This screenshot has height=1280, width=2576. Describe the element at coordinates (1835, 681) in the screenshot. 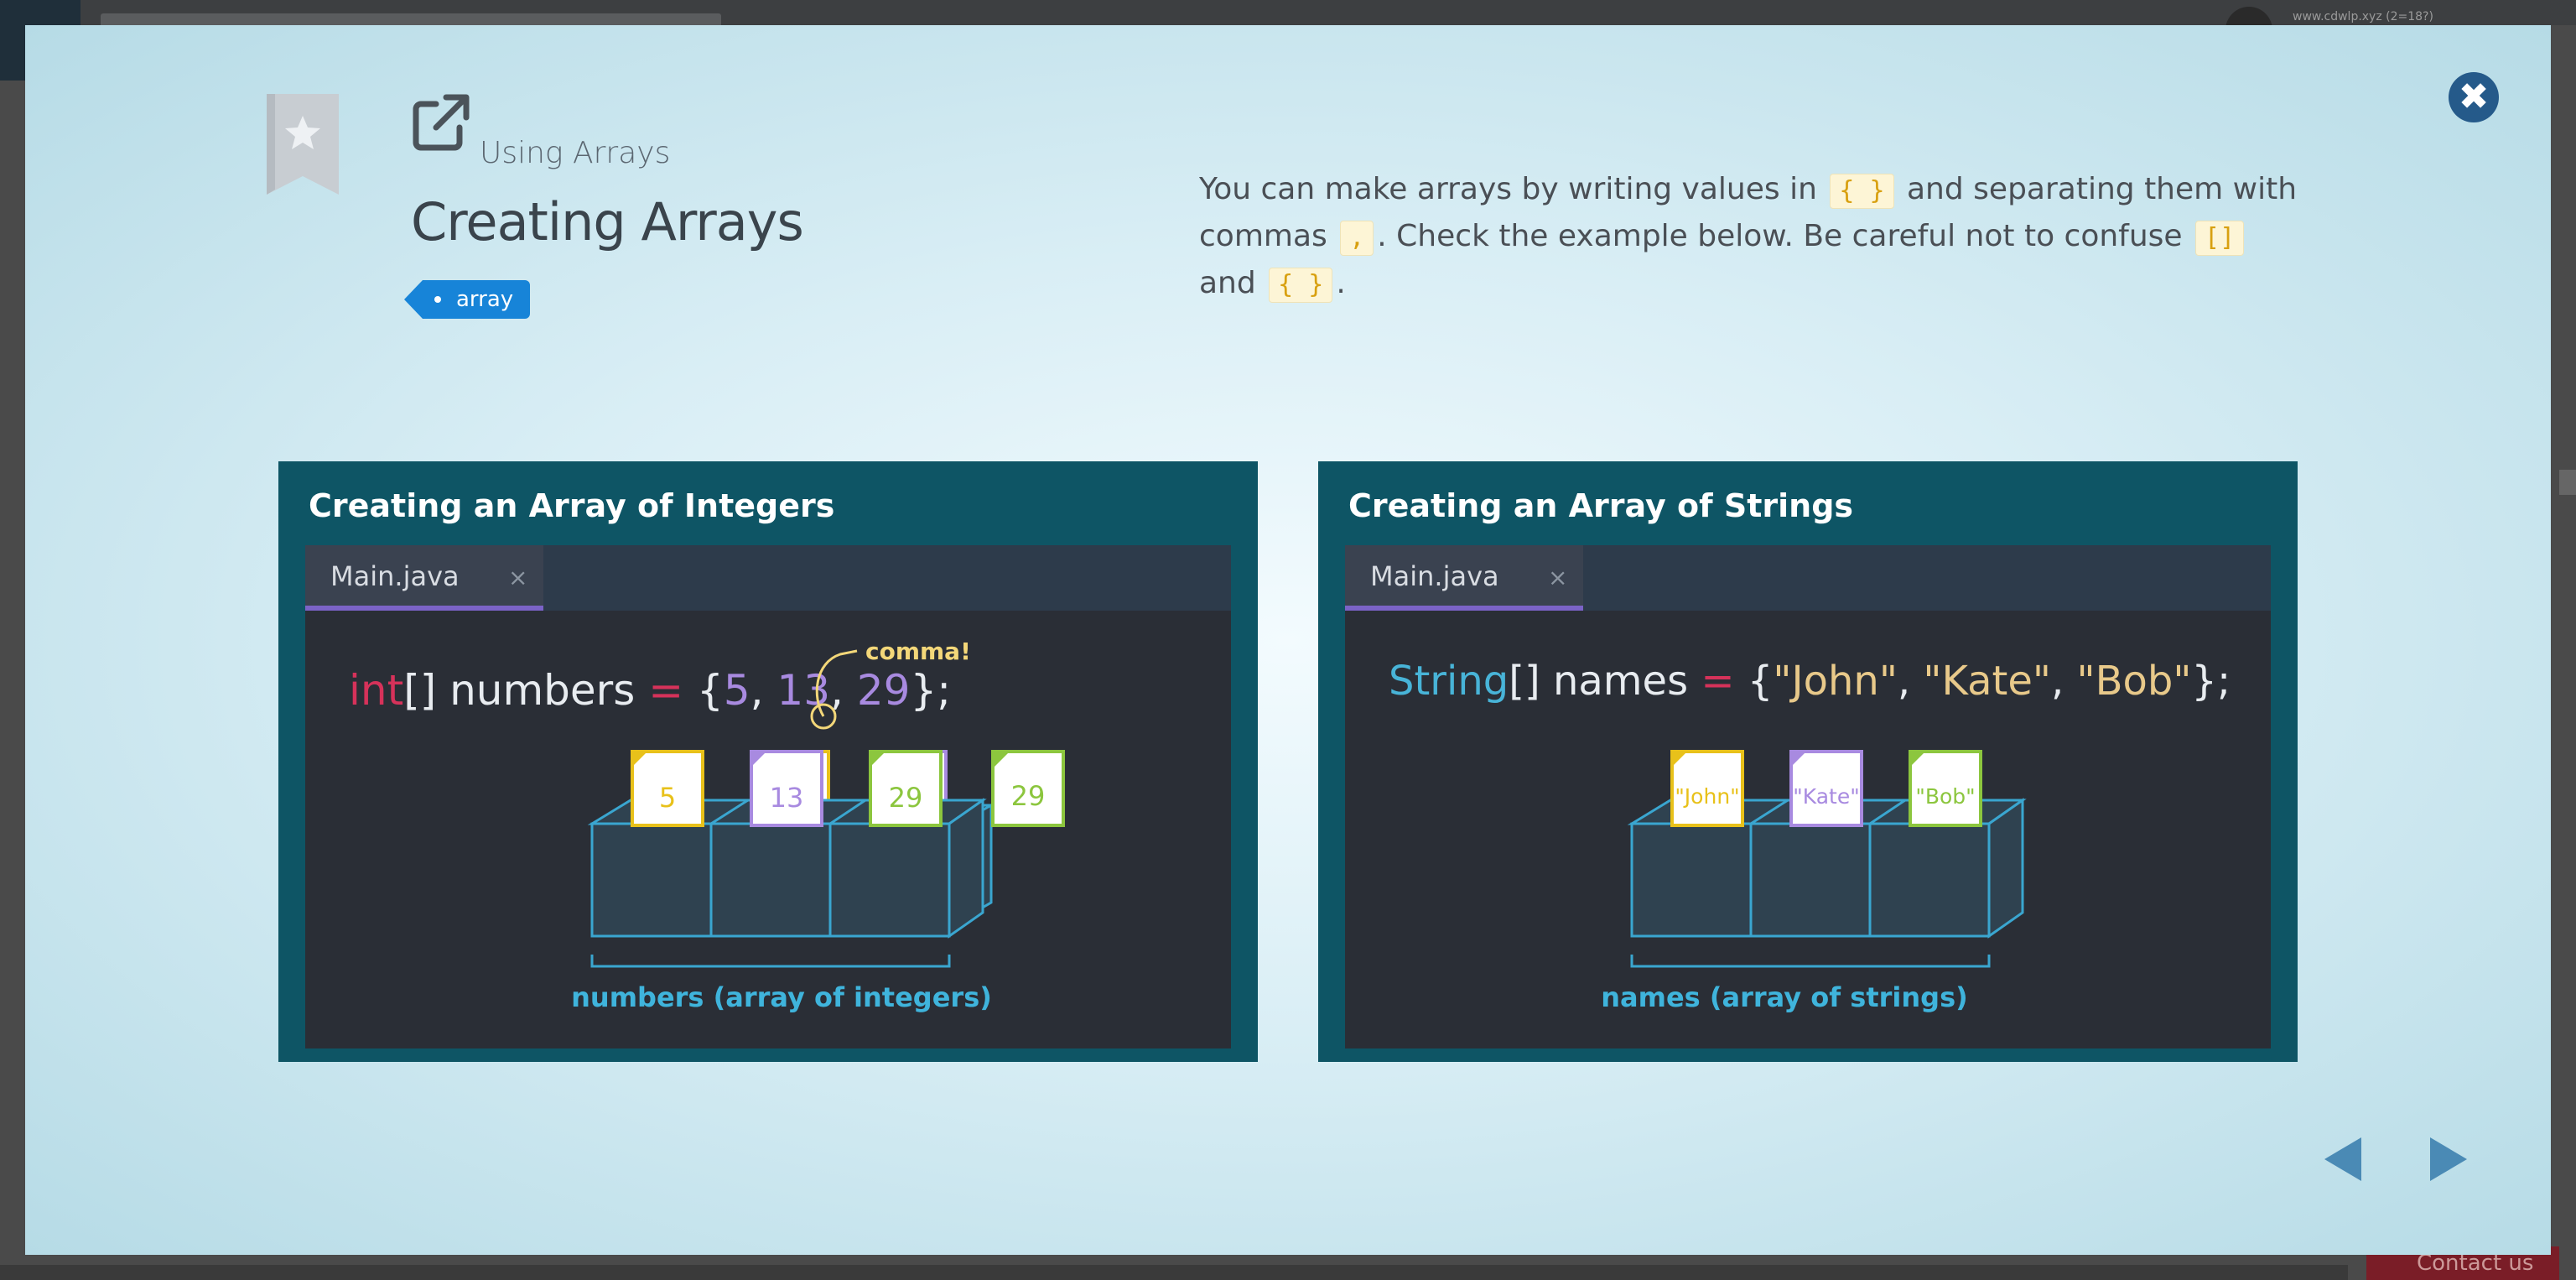

I see `code-value: "John"` at that location.